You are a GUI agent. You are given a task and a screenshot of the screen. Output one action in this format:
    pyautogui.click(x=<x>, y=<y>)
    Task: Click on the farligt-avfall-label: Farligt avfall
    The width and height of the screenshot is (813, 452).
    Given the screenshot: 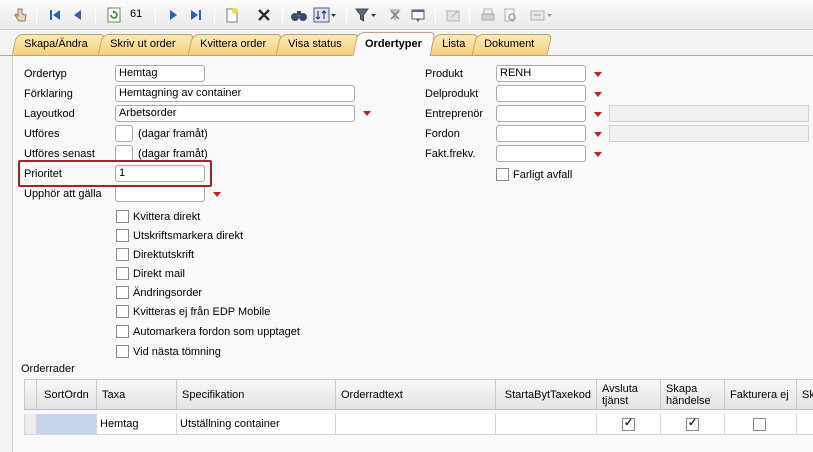 What is the action you would take?
    pyautogui.click(x=543, y=175)
    